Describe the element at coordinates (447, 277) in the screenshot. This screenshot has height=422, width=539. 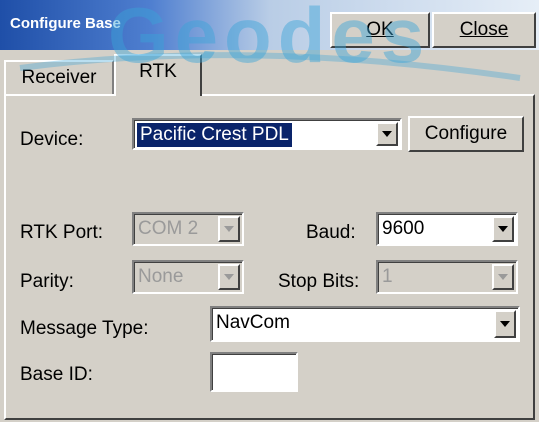
I see `stop-bits-select: 1` at that location.